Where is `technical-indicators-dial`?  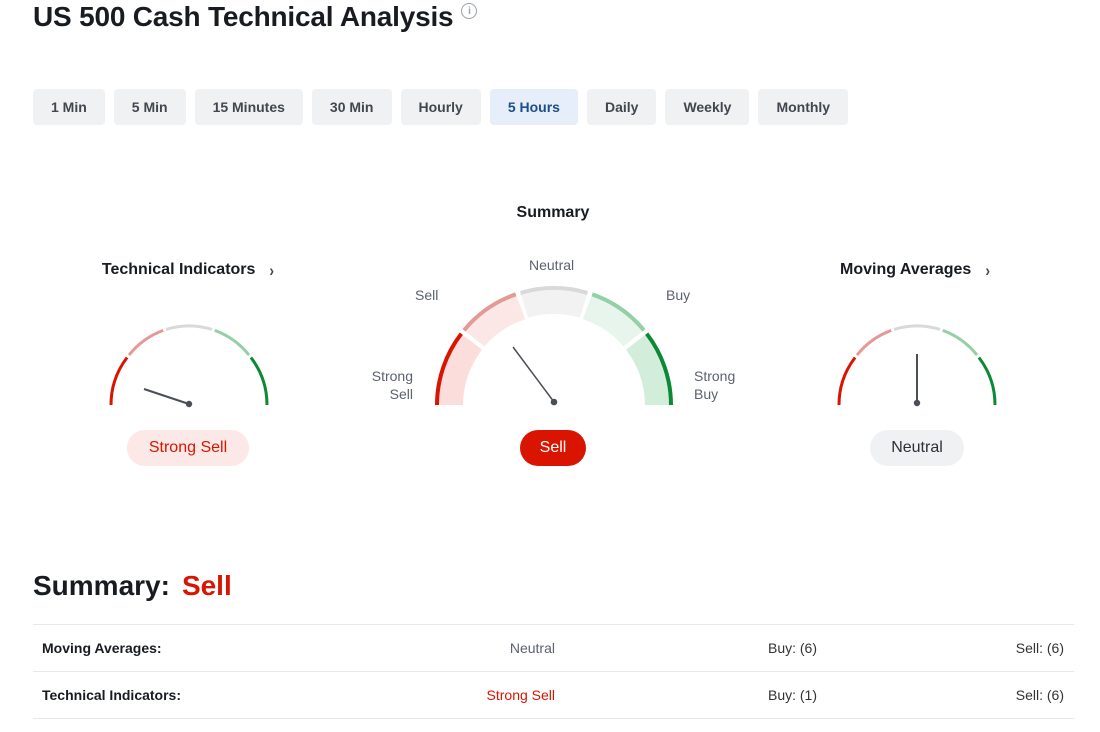
technical-indicators-dial is located at coordinates (189, 366).